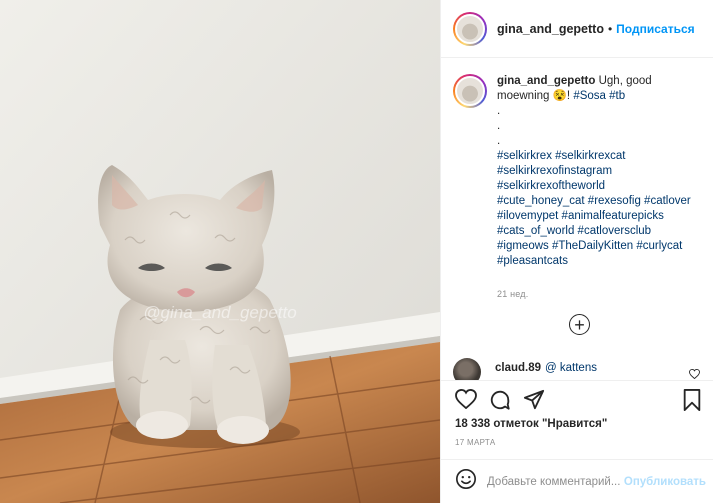 The width and height of the screenshot is (713, 503). What do you see at coordinates (665, 482) in the screenshot?
I see `publish-button: Опубликовать` at bounding box center [665, 482].